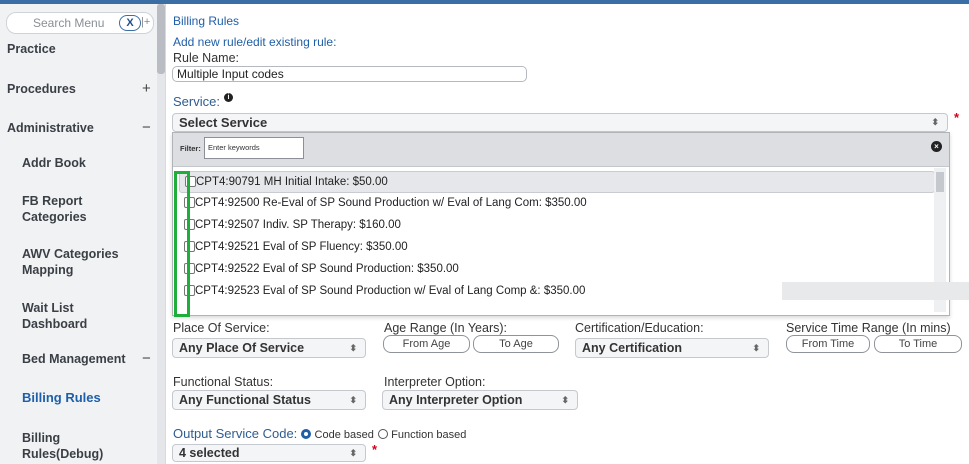 The height and width of the screenshot is (464, 969). What do you see at coordinates (245, 400) in the screenshot?
I see `functional-status-value: Any Functional Status` at bounding box center [245, 400].